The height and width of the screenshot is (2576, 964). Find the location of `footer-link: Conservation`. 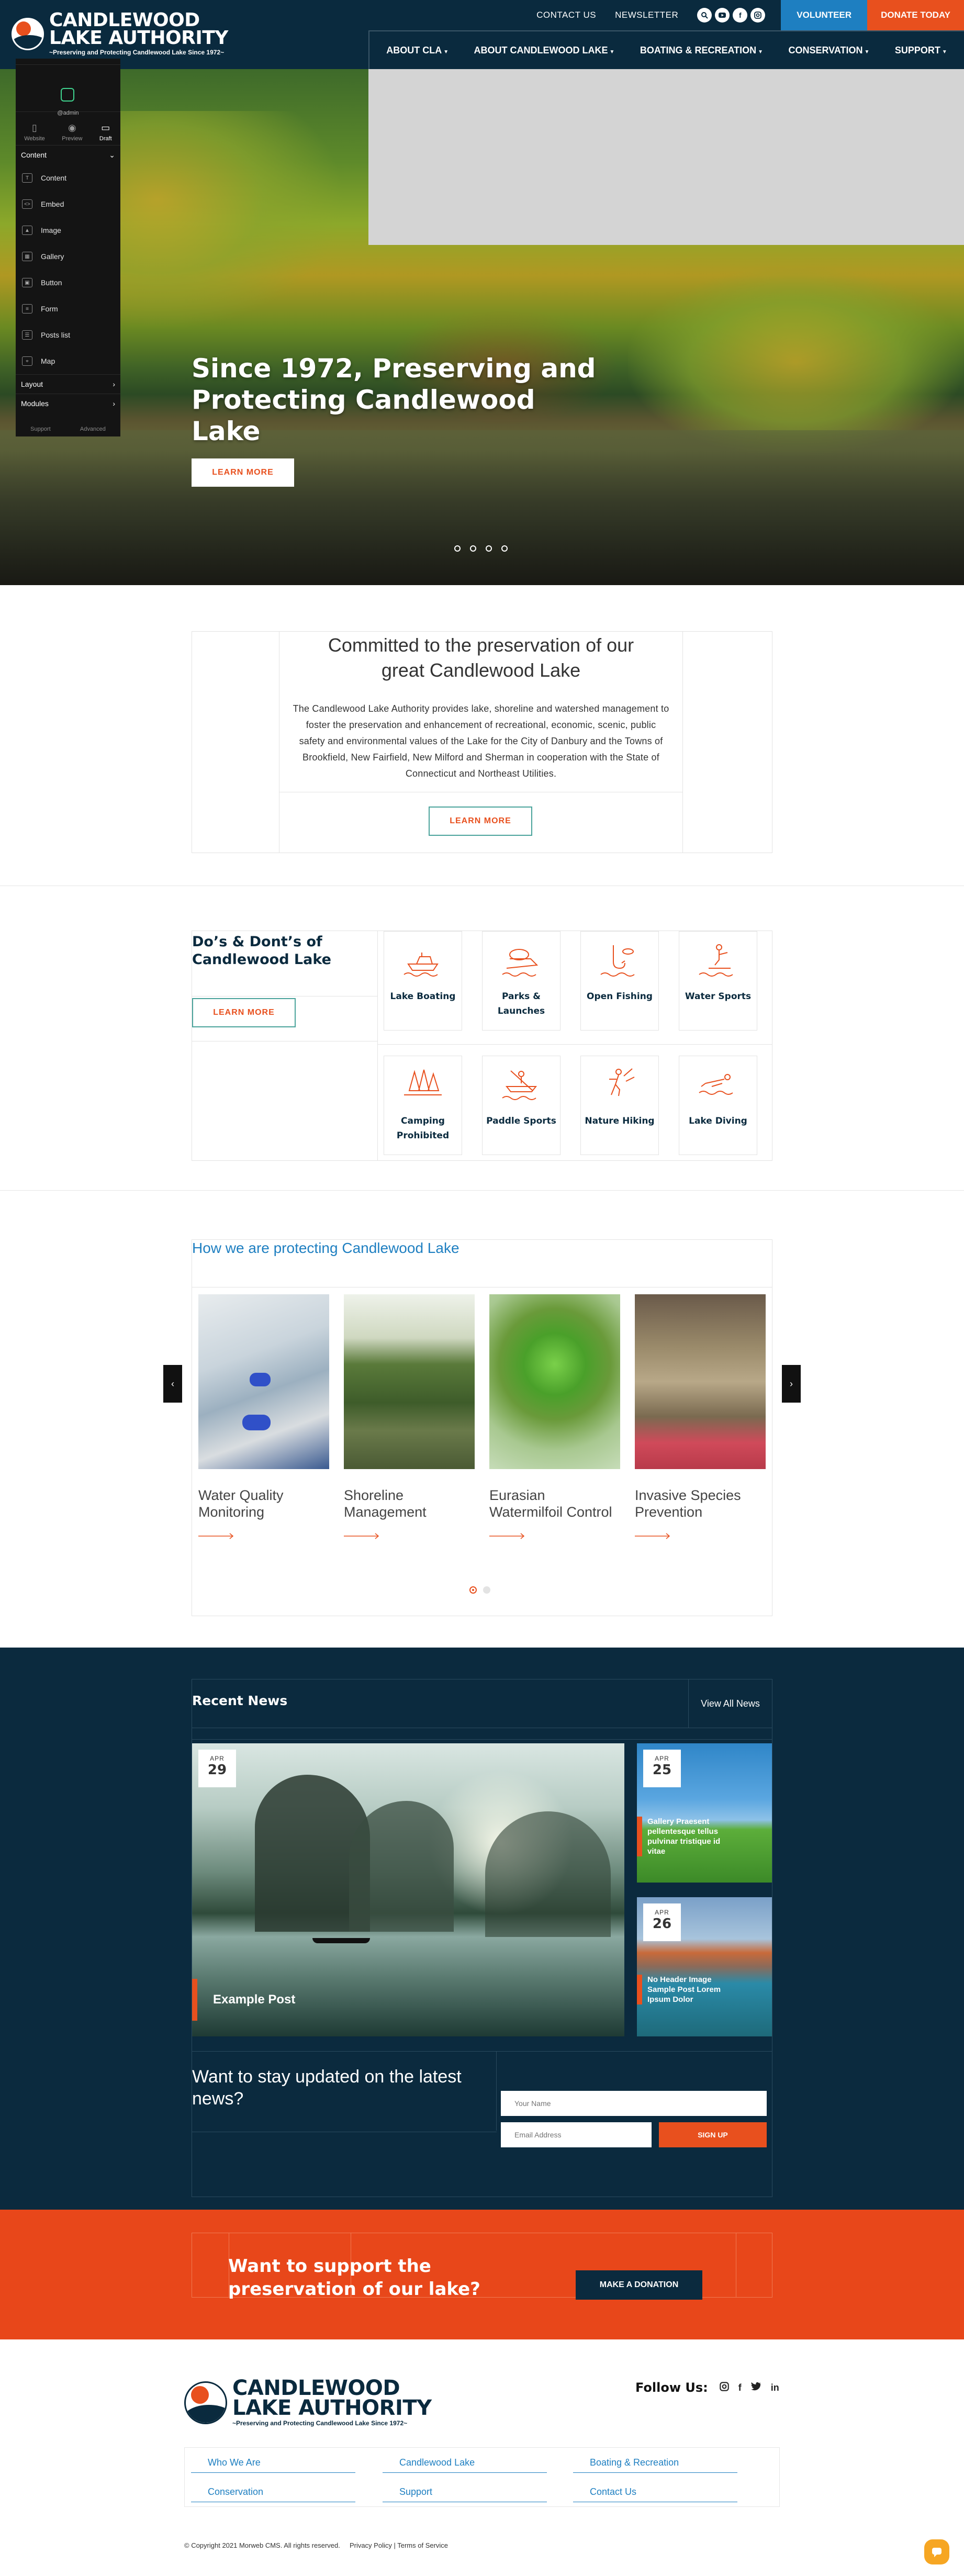

footer-link: Conservation is located at coordinates (273, 2494).